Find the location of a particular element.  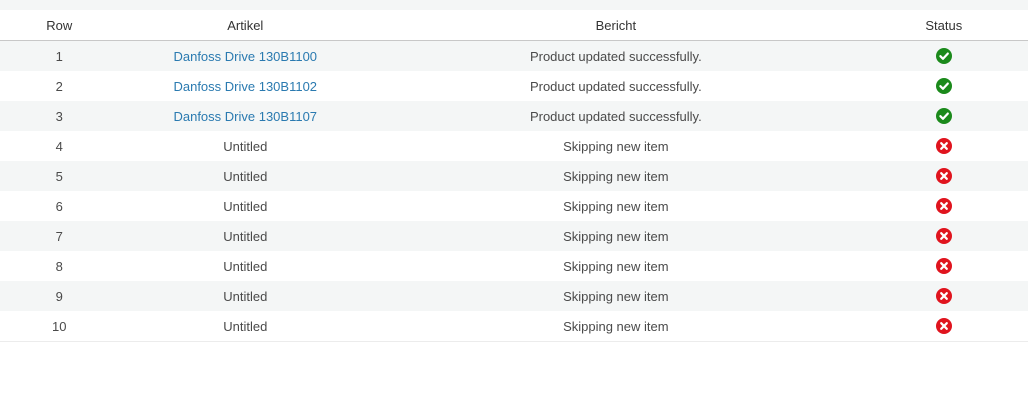

row-number: 6 is located at coordinates (59, 206).